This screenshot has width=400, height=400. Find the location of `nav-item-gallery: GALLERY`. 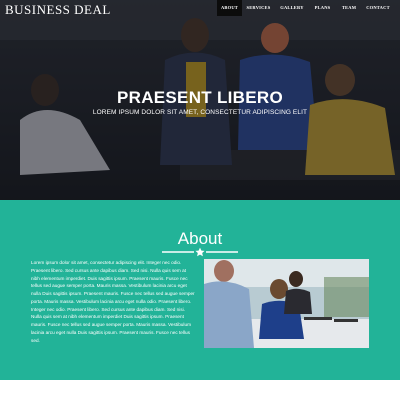

nav-item-gallery: GALLERY is located at coordinates (292, 8).